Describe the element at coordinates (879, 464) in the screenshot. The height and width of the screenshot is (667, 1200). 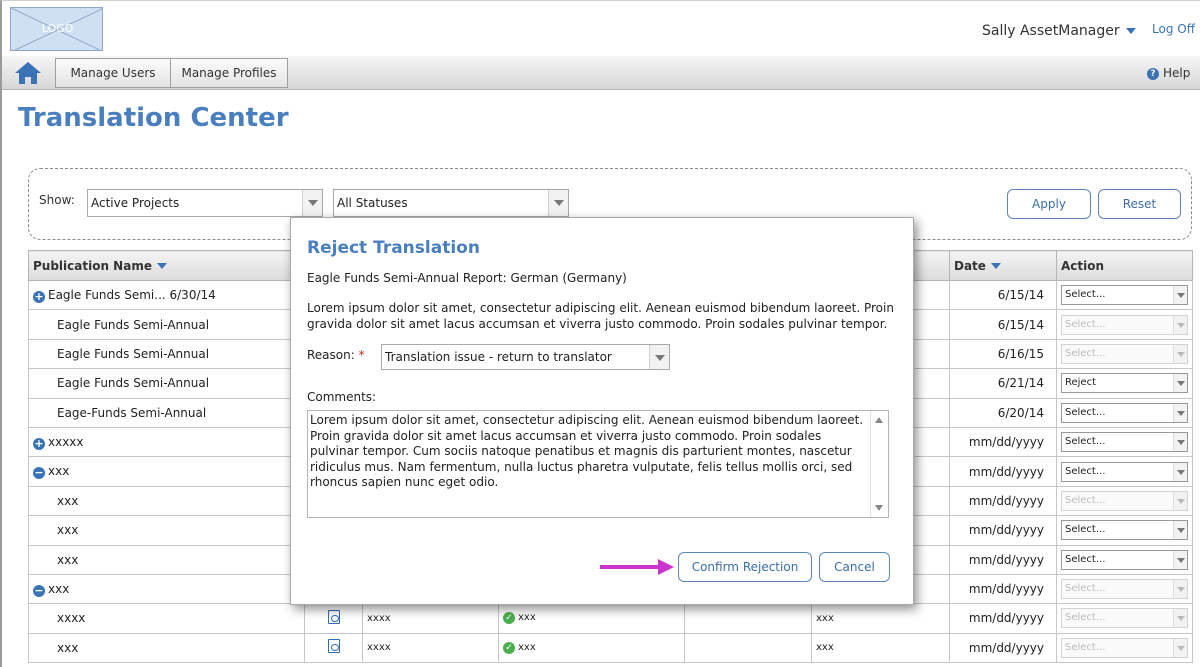
I see `comments-scrollbar` at that location.